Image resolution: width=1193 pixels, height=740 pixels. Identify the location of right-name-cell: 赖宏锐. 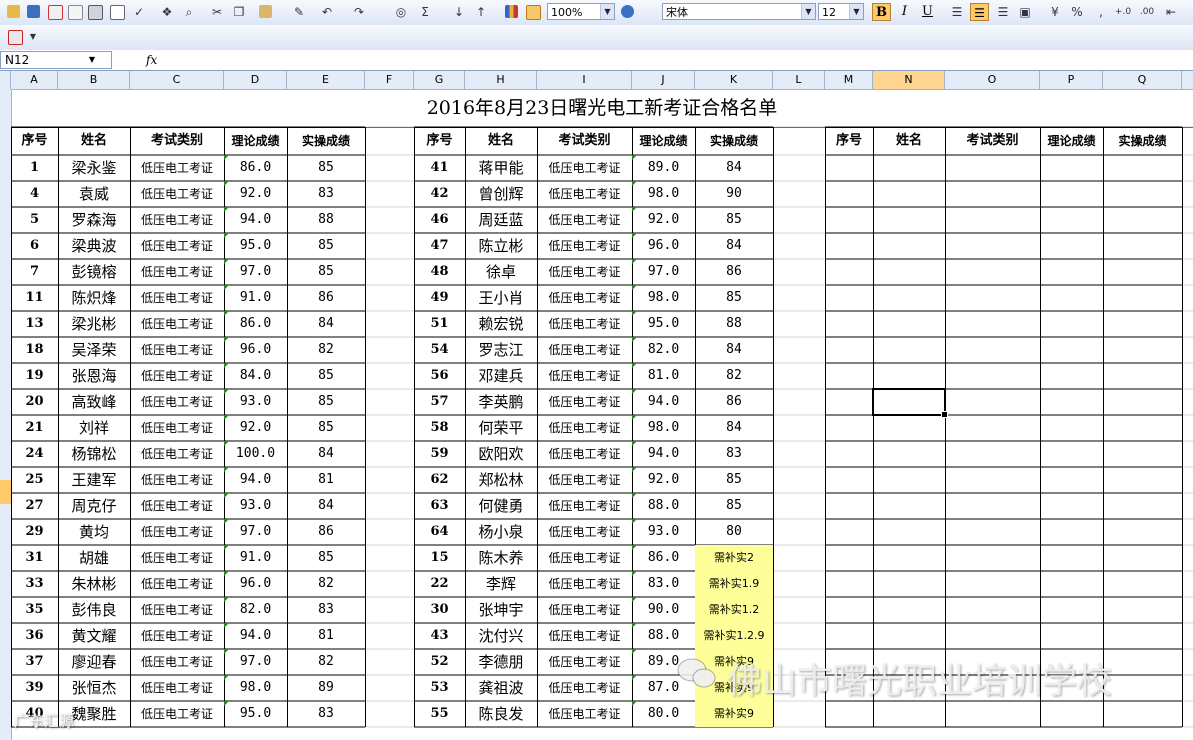
(501, 324).